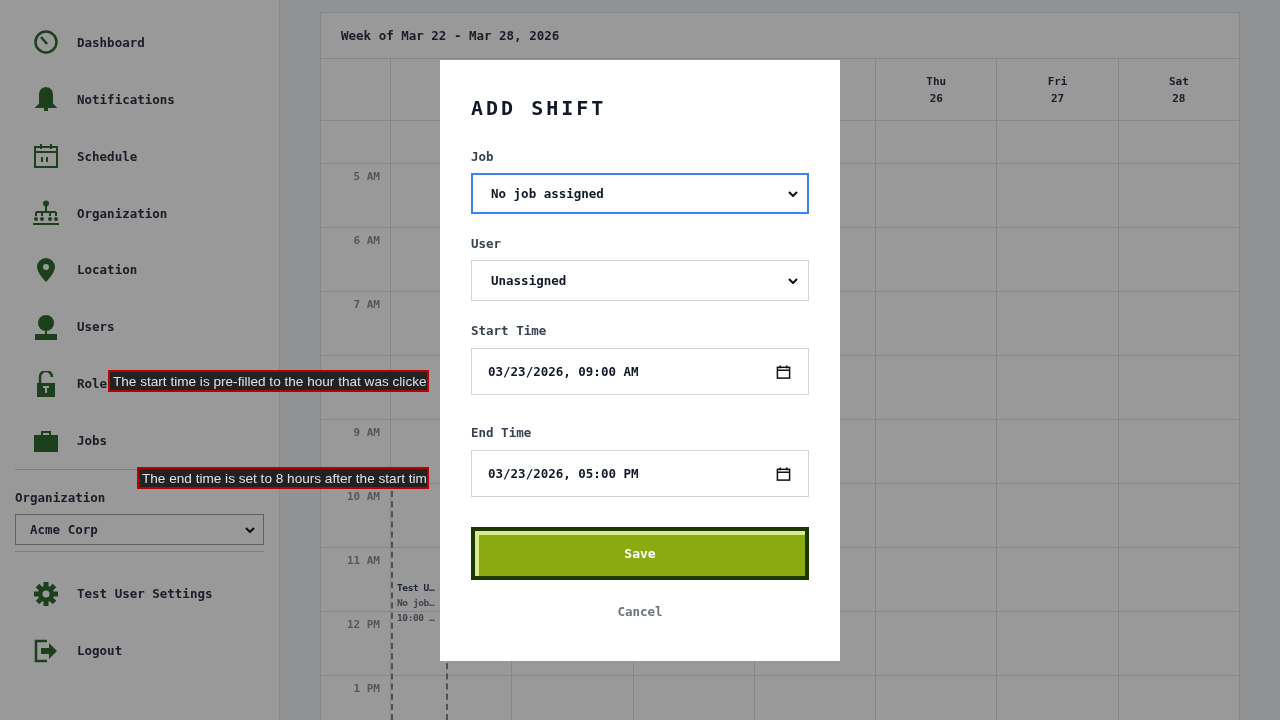 Image resolution: width=1280 pixels, height=720 pixels. I want to click on annotation-tooltip: The end time is set to 8 hours after the start tim, so click(283, 478).